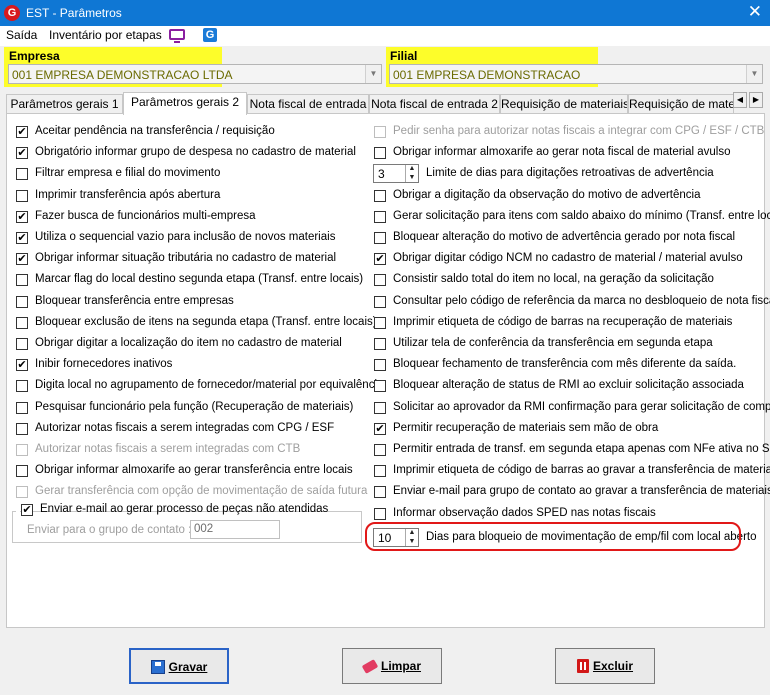  I want to click on title-bar: G EST - Parâmetros ✕, so click(385, 13).